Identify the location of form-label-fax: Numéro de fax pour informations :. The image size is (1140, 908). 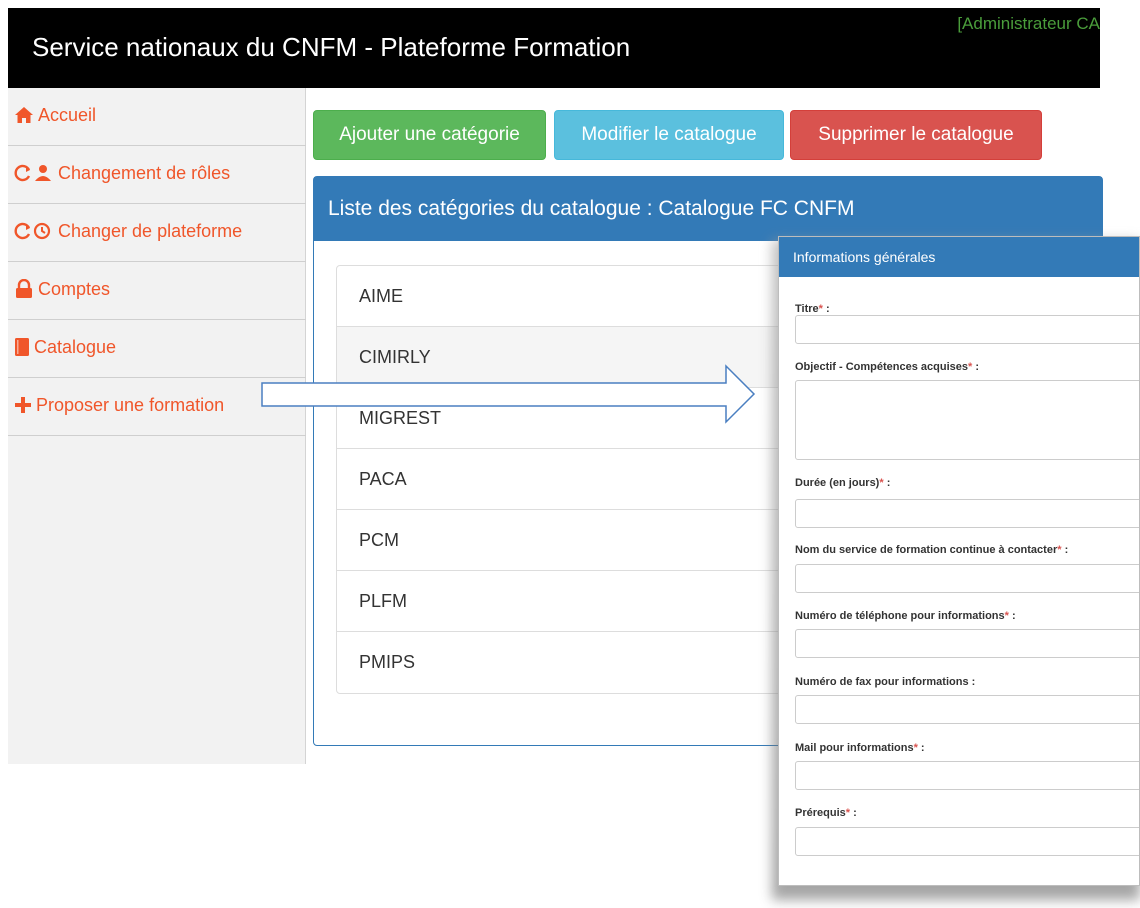
(885, 682).